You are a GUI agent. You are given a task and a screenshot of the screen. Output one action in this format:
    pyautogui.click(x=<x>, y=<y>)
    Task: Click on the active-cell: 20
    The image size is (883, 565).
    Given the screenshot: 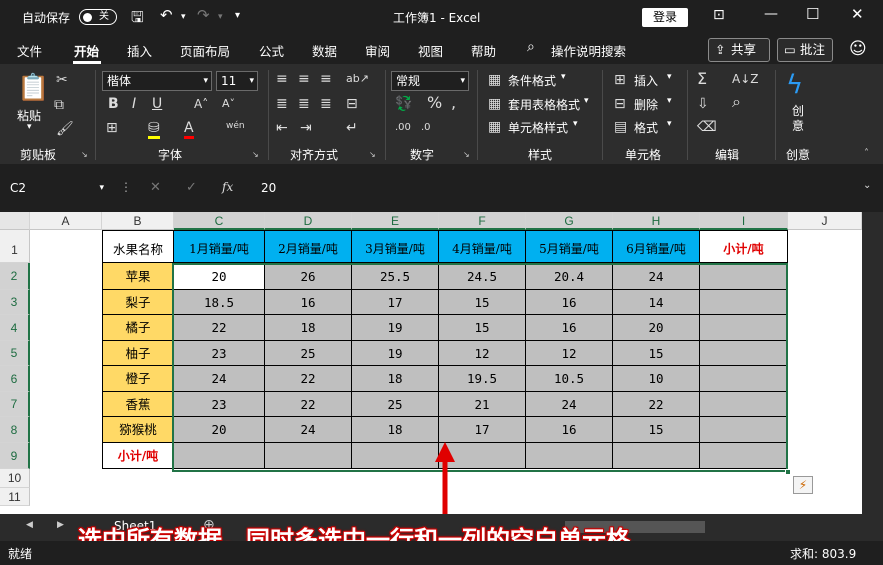 What is the action you would take?
    pyautogui.click(x=219, y=276)
    